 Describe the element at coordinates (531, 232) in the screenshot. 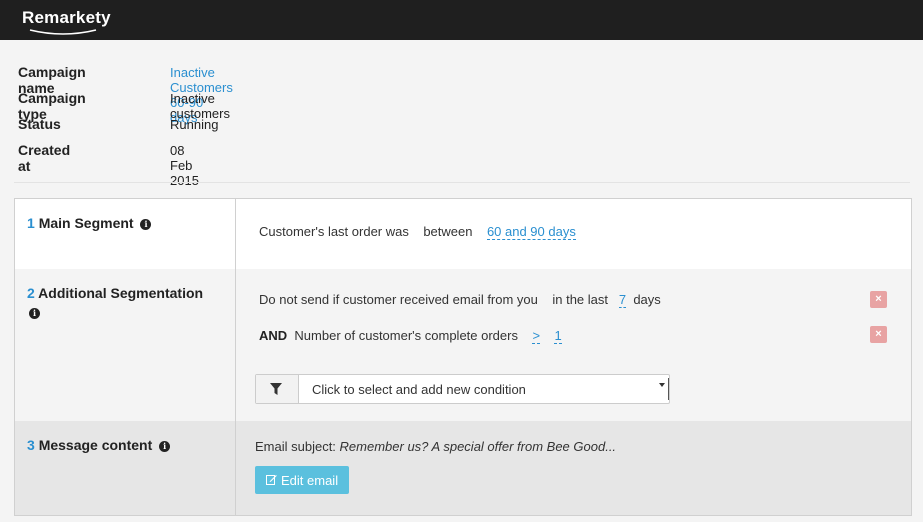

I see `condition-value-link: 60 and 90 days` at that location.